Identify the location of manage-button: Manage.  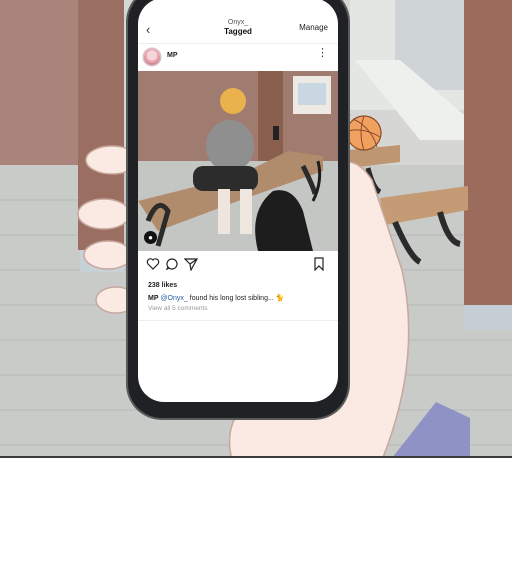
(313, 27).